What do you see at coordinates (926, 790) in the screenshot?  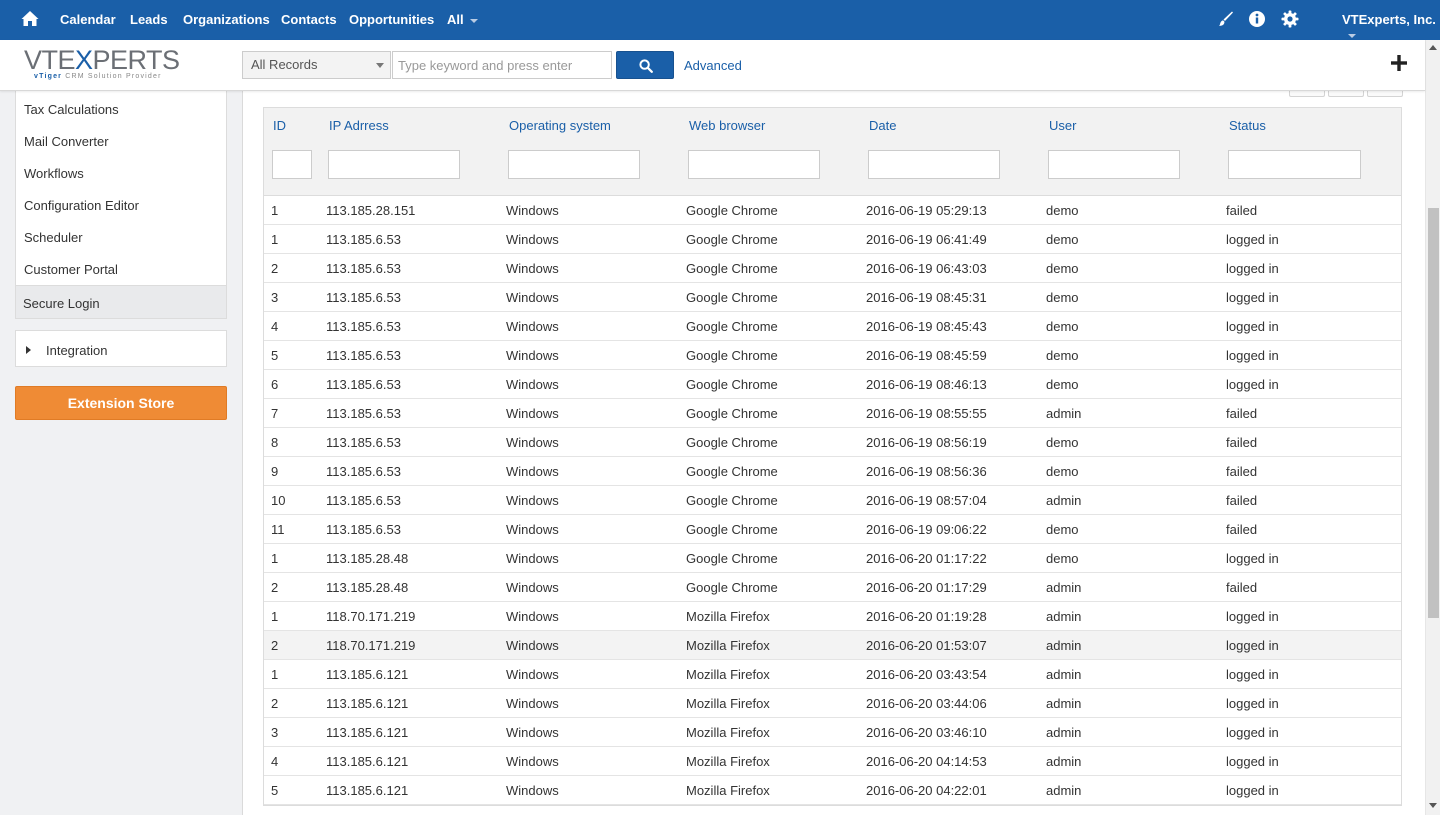 I see `cell-date: 2016-06-20 04:22:01` at bounding box center [926, 790].